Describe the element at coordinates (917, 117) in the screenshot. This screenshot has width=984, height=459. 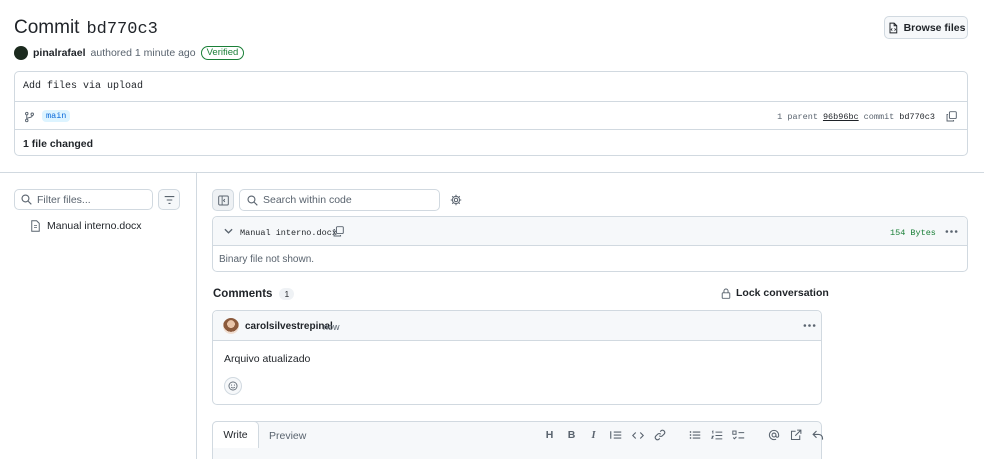
I see `commit-sha: bd770c3` at that location.